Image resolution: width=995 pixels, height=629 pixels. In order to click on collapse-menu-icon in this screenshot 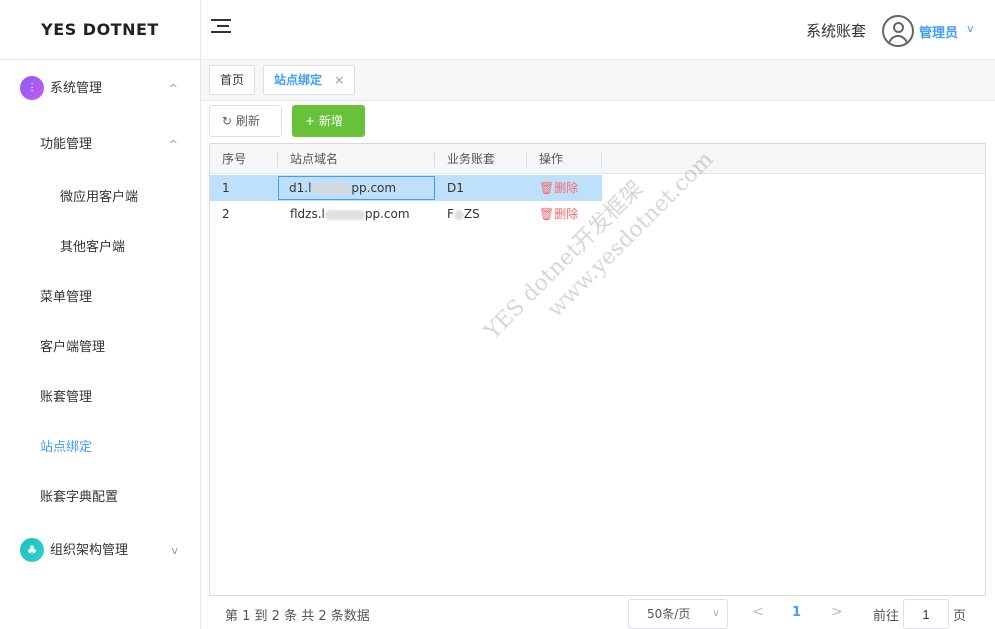, I will do `click(221, 29)`.